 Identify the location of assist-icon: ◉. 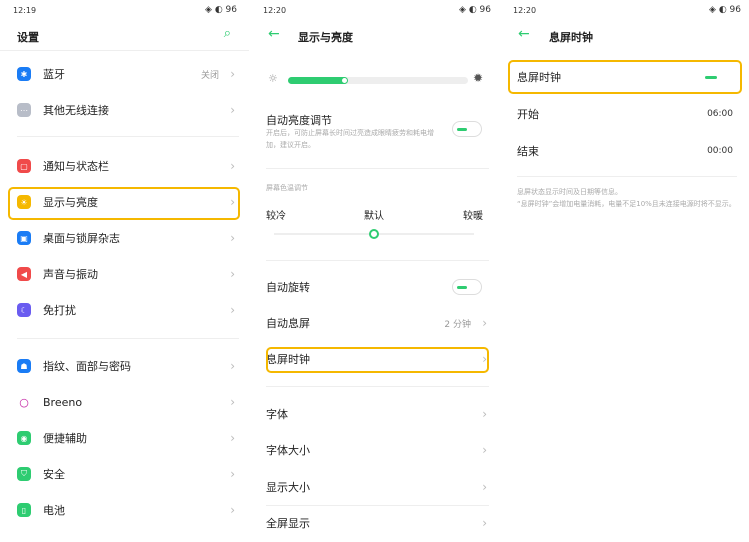
(24, 438).